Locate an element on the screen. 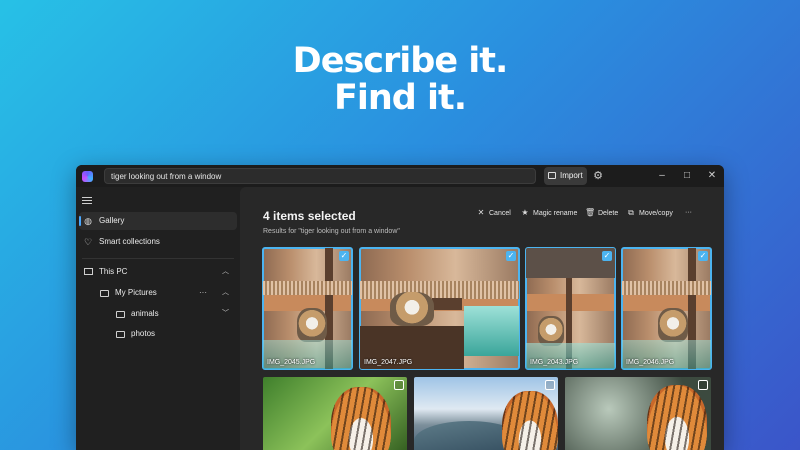  move-copy-button: ⧉ Move/copy is located at coordinates (649, 213).